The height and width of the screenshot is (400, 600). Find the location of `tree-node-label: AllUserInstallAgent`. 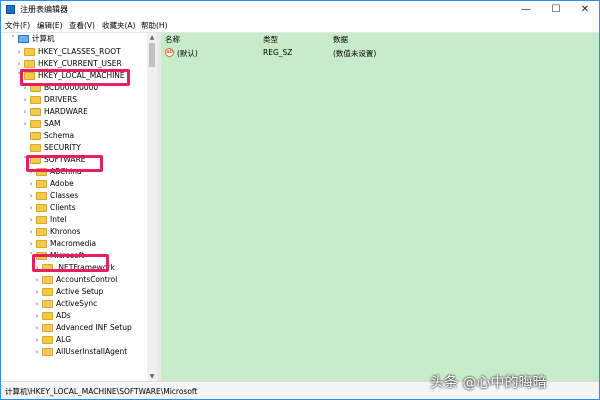

tree-node-label: AllUserInstallAgent is located at coordinates (92, 351).